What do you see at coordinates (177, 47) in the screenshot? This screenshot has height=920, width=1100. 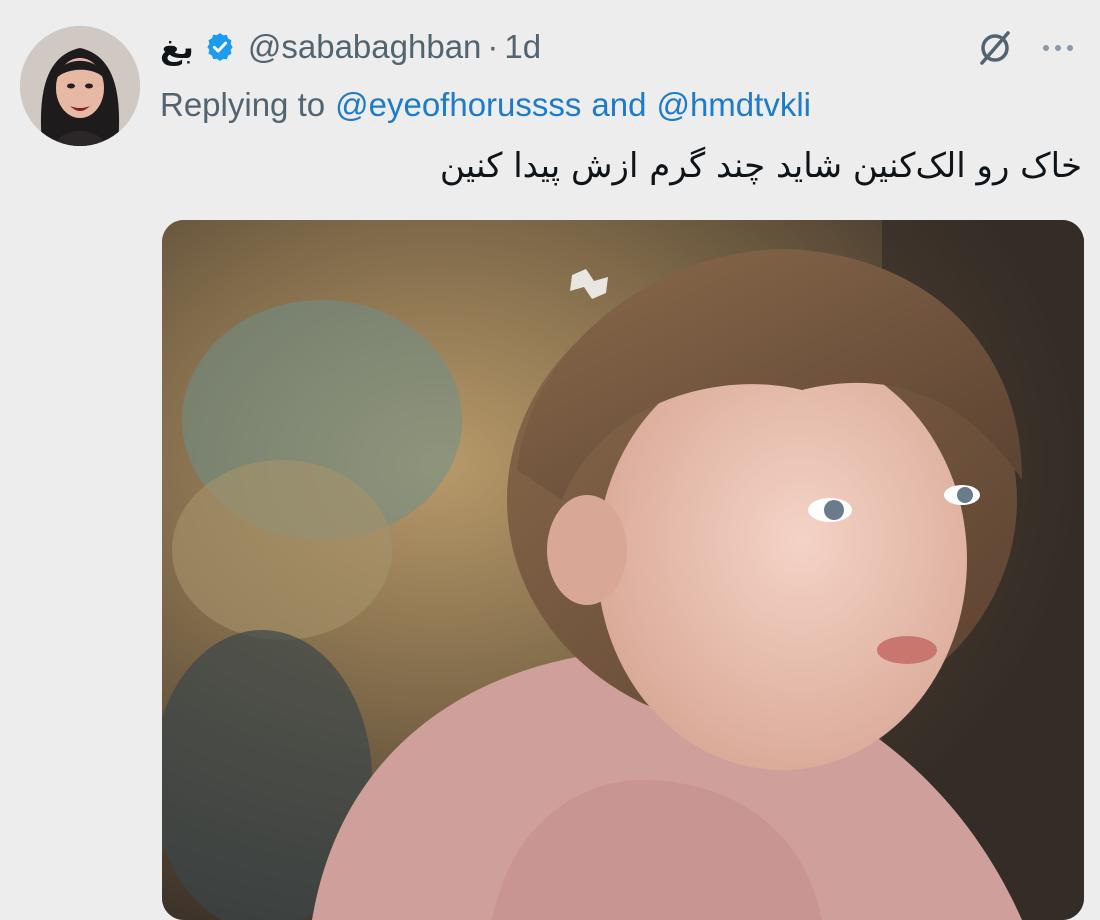 I see `display-name: بغ` at bounding box center [177, 47].